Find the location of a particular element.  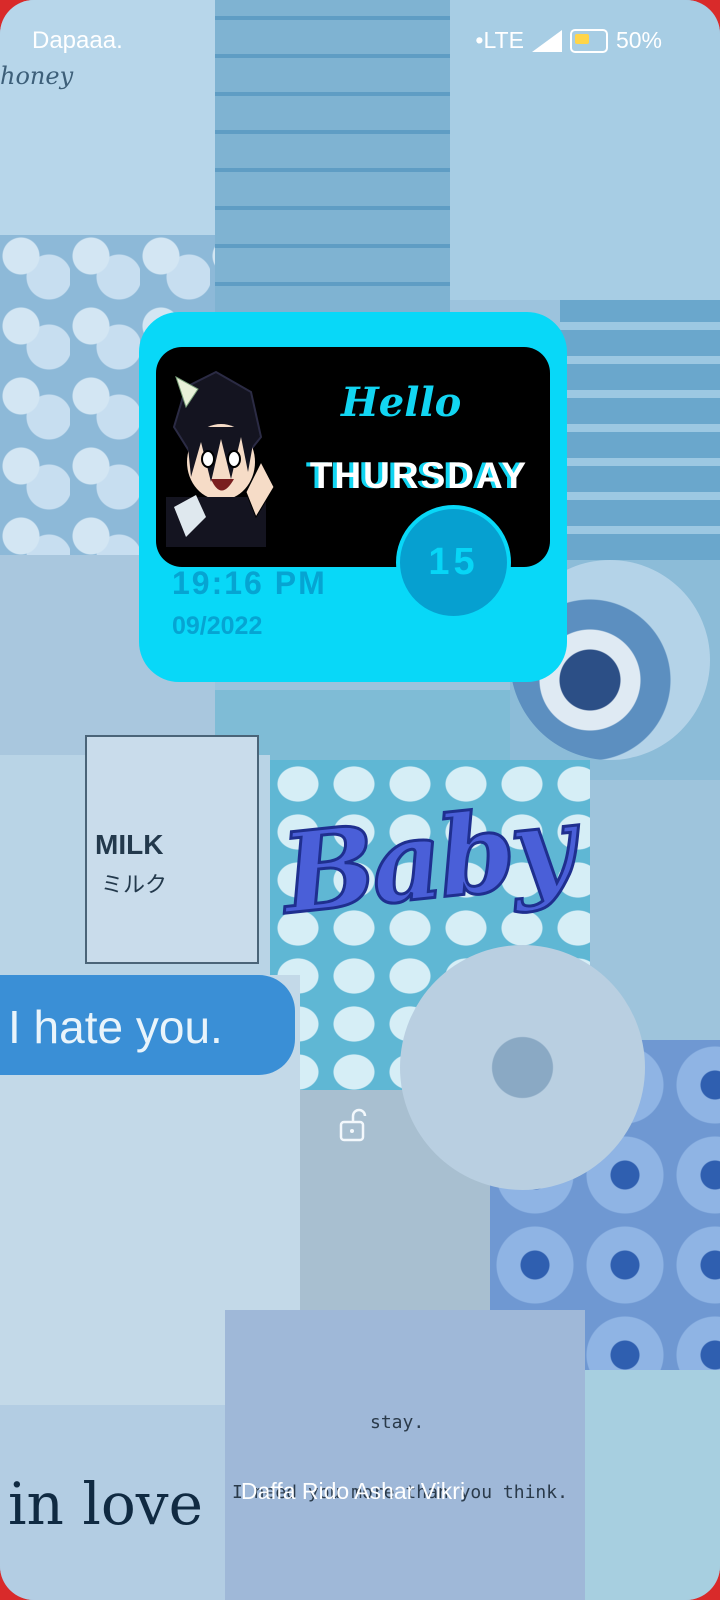

strawberry-plate-image is located at coordinates (522, 1067).